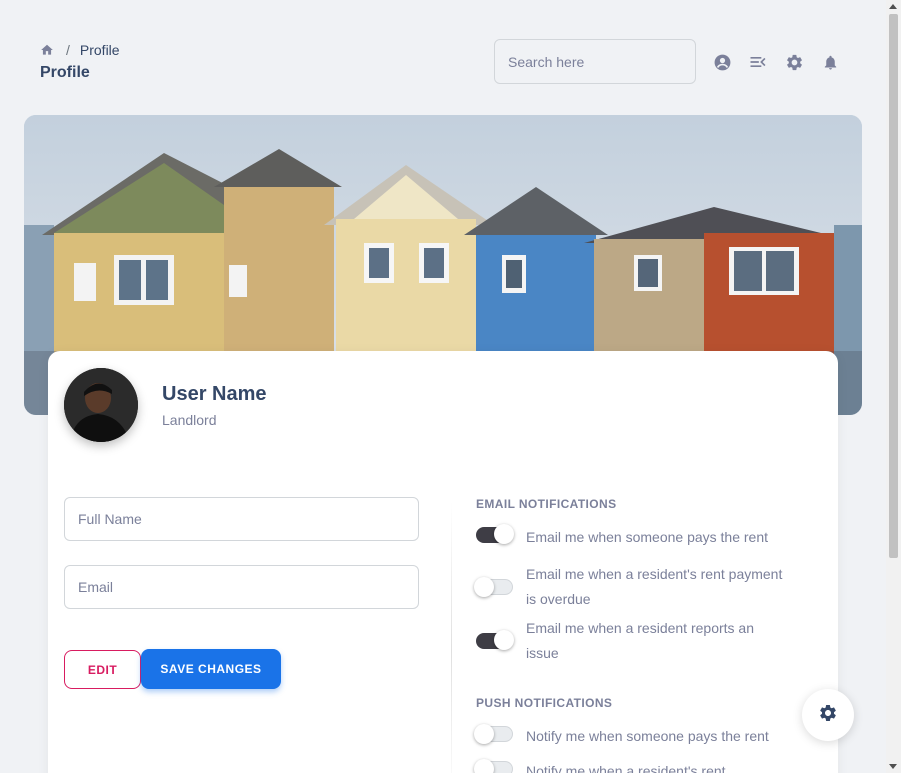 This screenshot has height=773, width=901. What do you see at coordinates (451, 637) in the screenshot?
I see `vertical-divider` at bounding box center [451, 637].